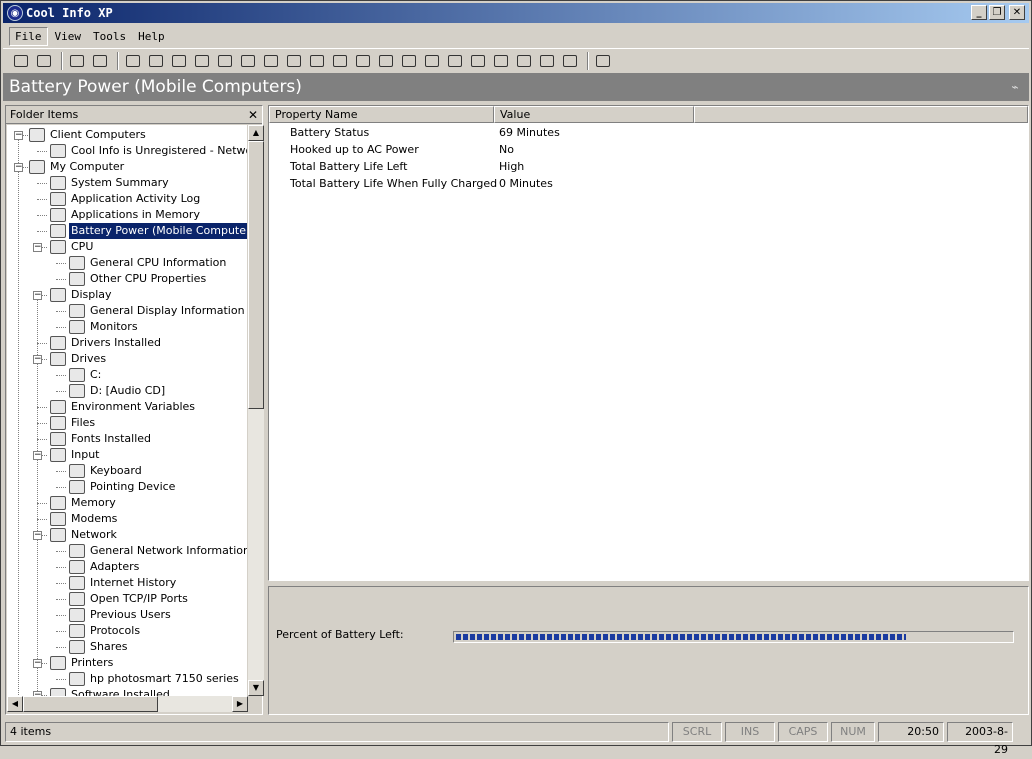  What do you see at coordinates (109, 36) in the screenshot?
I see `menu-tools: Tools` at bounding box center [109, 36].